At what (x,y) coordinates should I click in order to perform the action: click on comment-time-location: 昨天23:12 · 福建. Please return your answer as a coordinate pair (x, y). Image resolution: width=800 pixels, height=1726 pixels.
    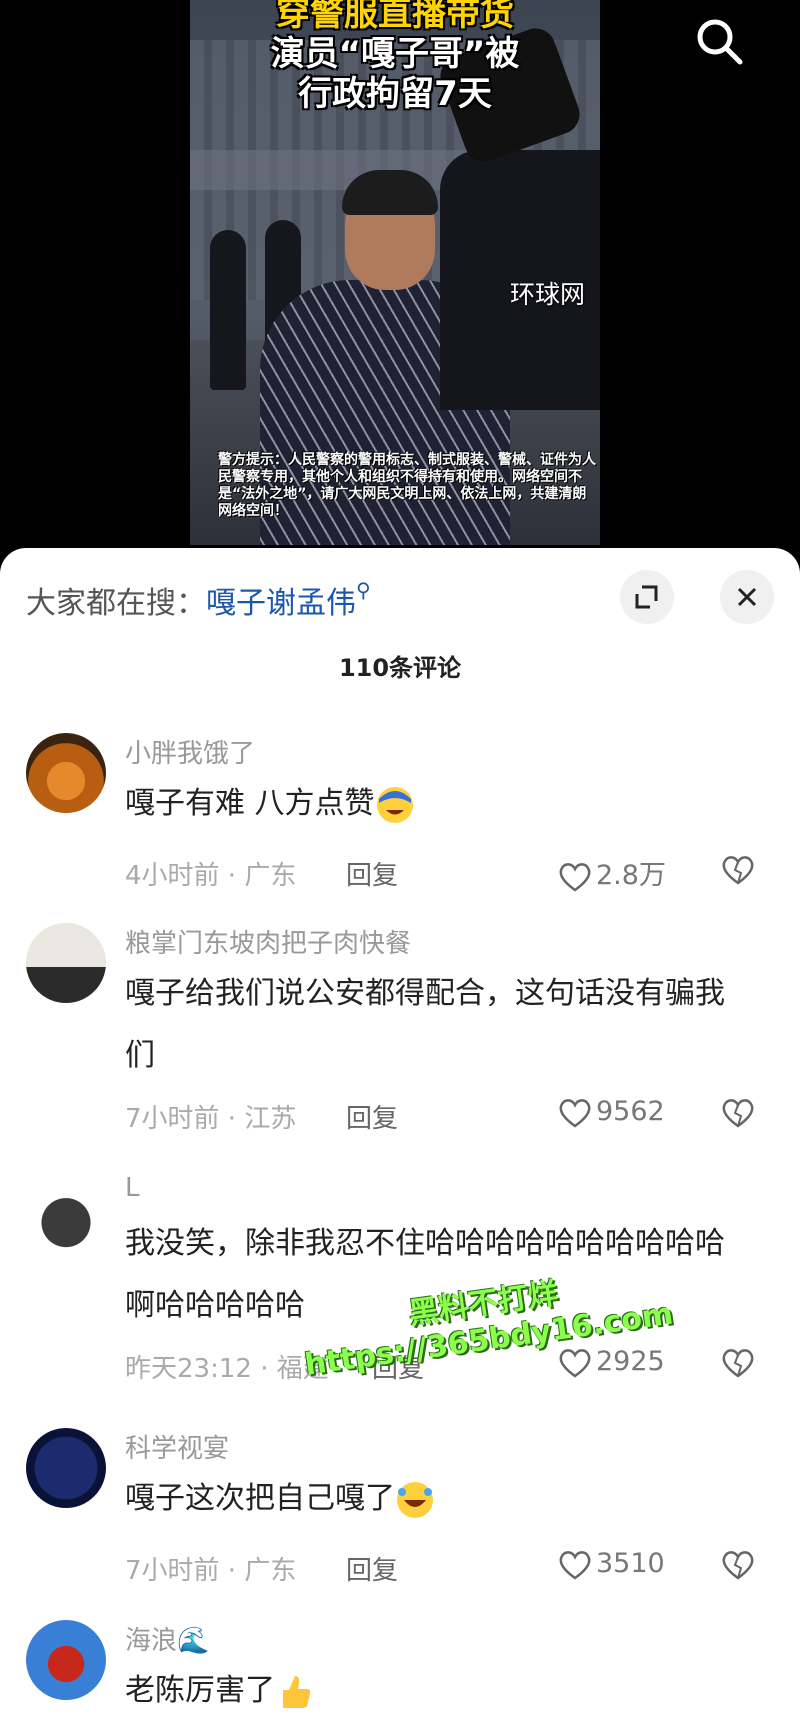
    Looking at the image, I should click on (227, 1369).